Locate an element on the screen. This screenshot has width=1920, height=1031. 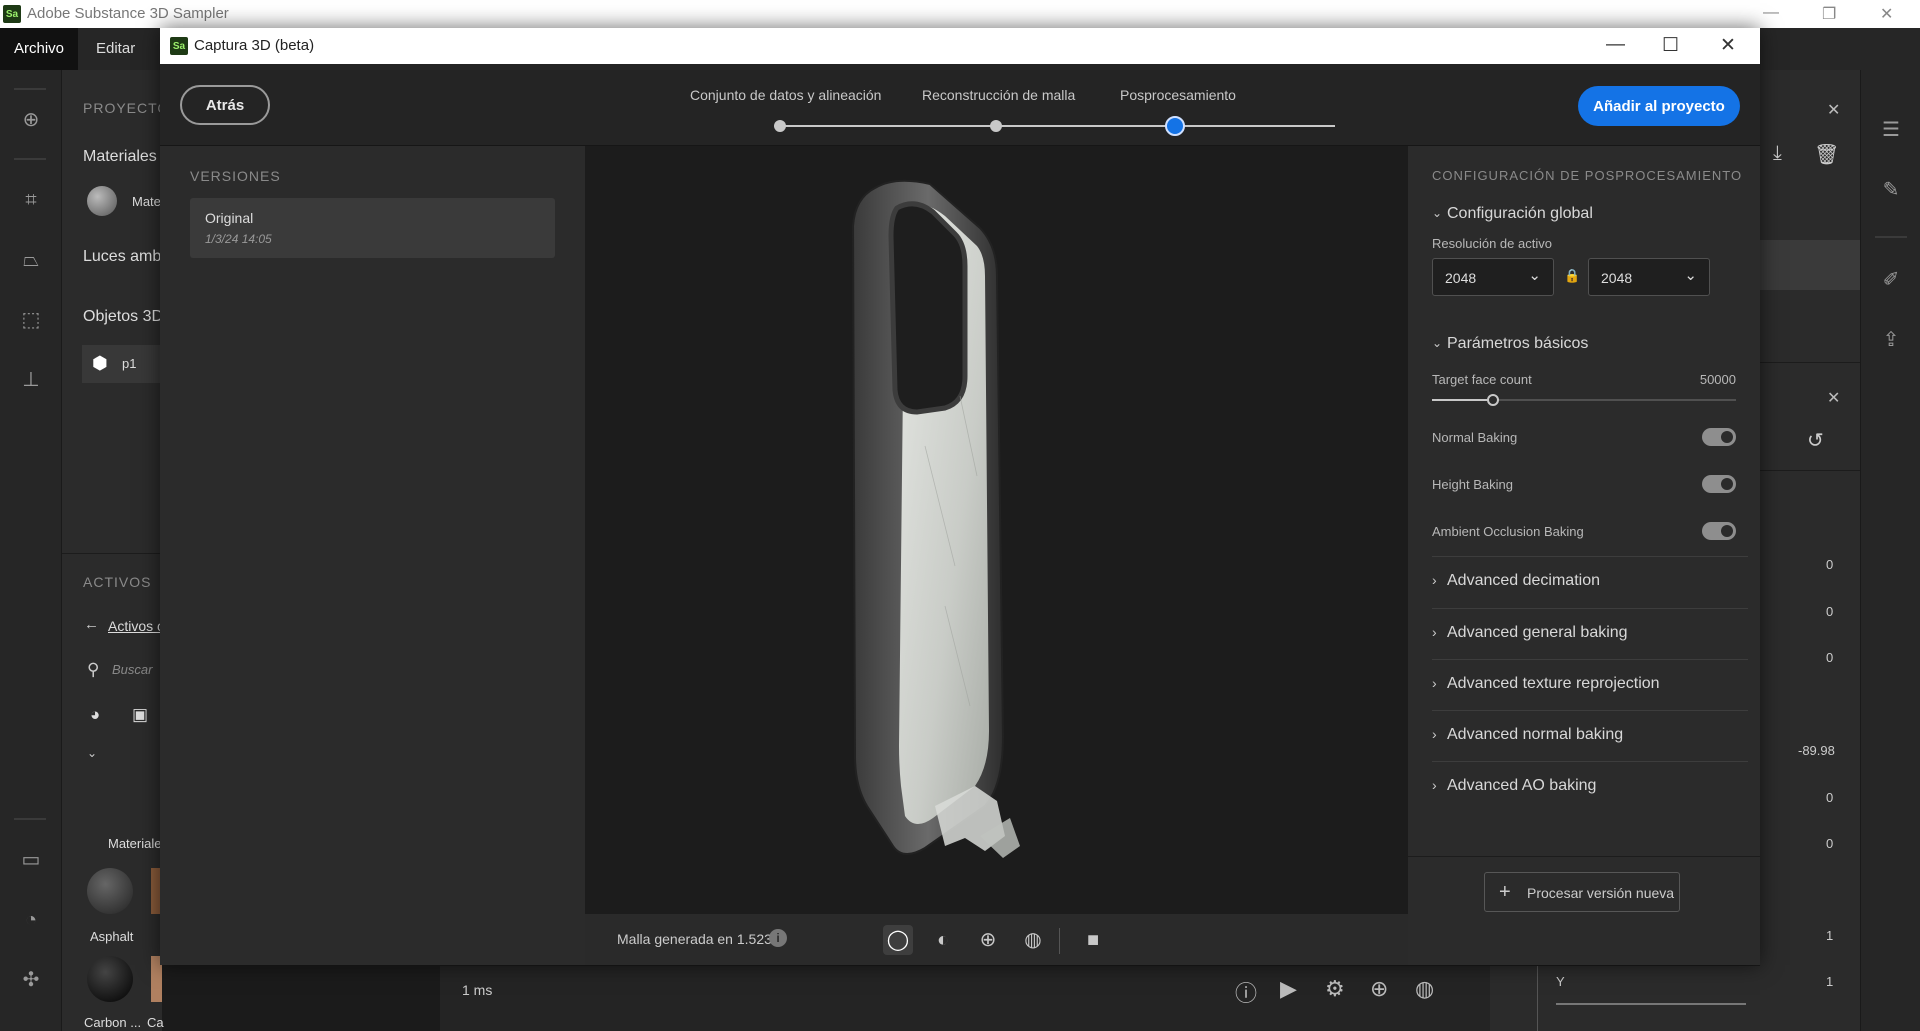
step-1-dot is located at coordinates (780, 126).